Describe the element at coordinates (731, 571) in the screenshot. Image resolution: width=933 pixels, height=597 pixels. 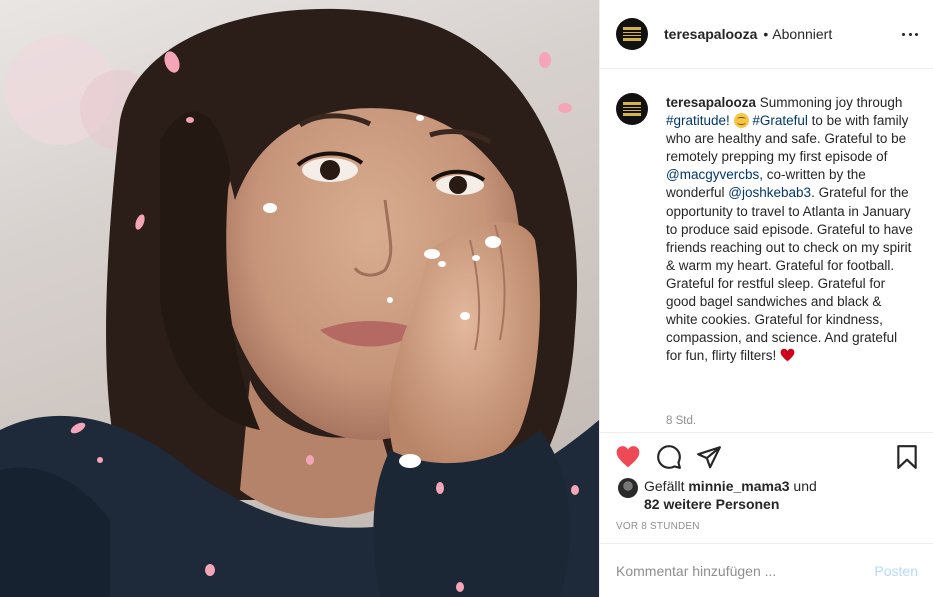
I see `comment-input` at that location.